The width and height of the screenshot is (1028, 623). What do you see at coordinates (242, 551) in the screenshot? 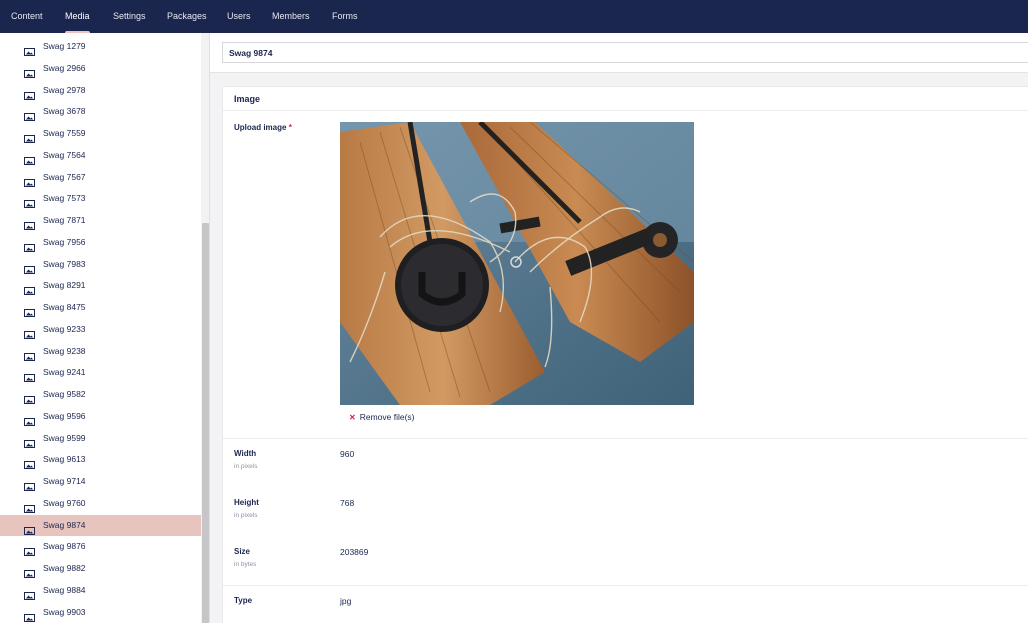
I see `size-label: Size` at bounding box center [242, 551].